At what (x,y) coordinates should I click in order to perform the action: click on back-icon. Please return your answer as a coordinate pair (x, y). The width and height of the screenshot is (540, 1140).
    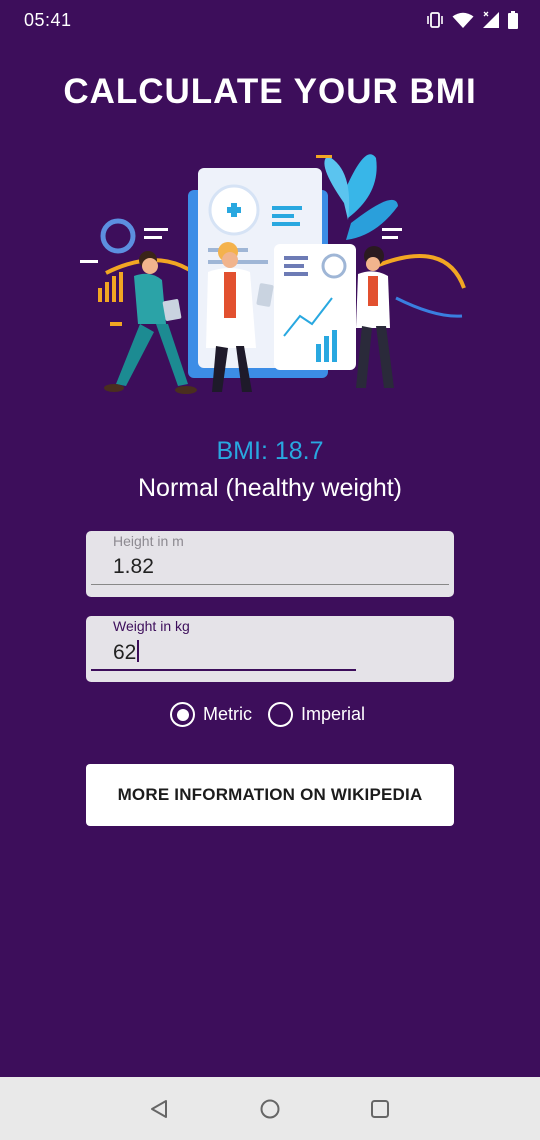
    Looking at the image, I should click on (159, 1109).